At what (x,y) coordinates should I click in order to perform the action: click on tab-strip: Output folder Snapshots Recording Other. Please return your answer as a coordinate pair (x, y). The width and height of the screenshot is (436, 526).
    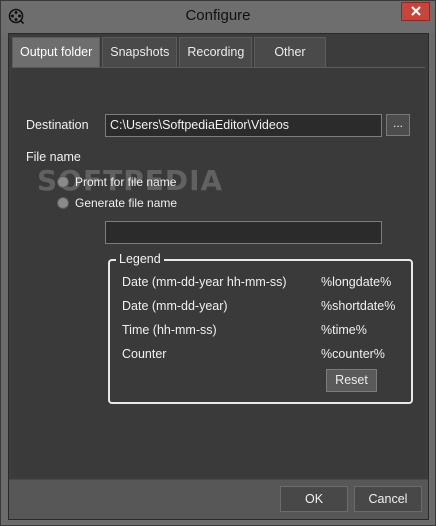
    Looking at the image, I should click on (170, 52).